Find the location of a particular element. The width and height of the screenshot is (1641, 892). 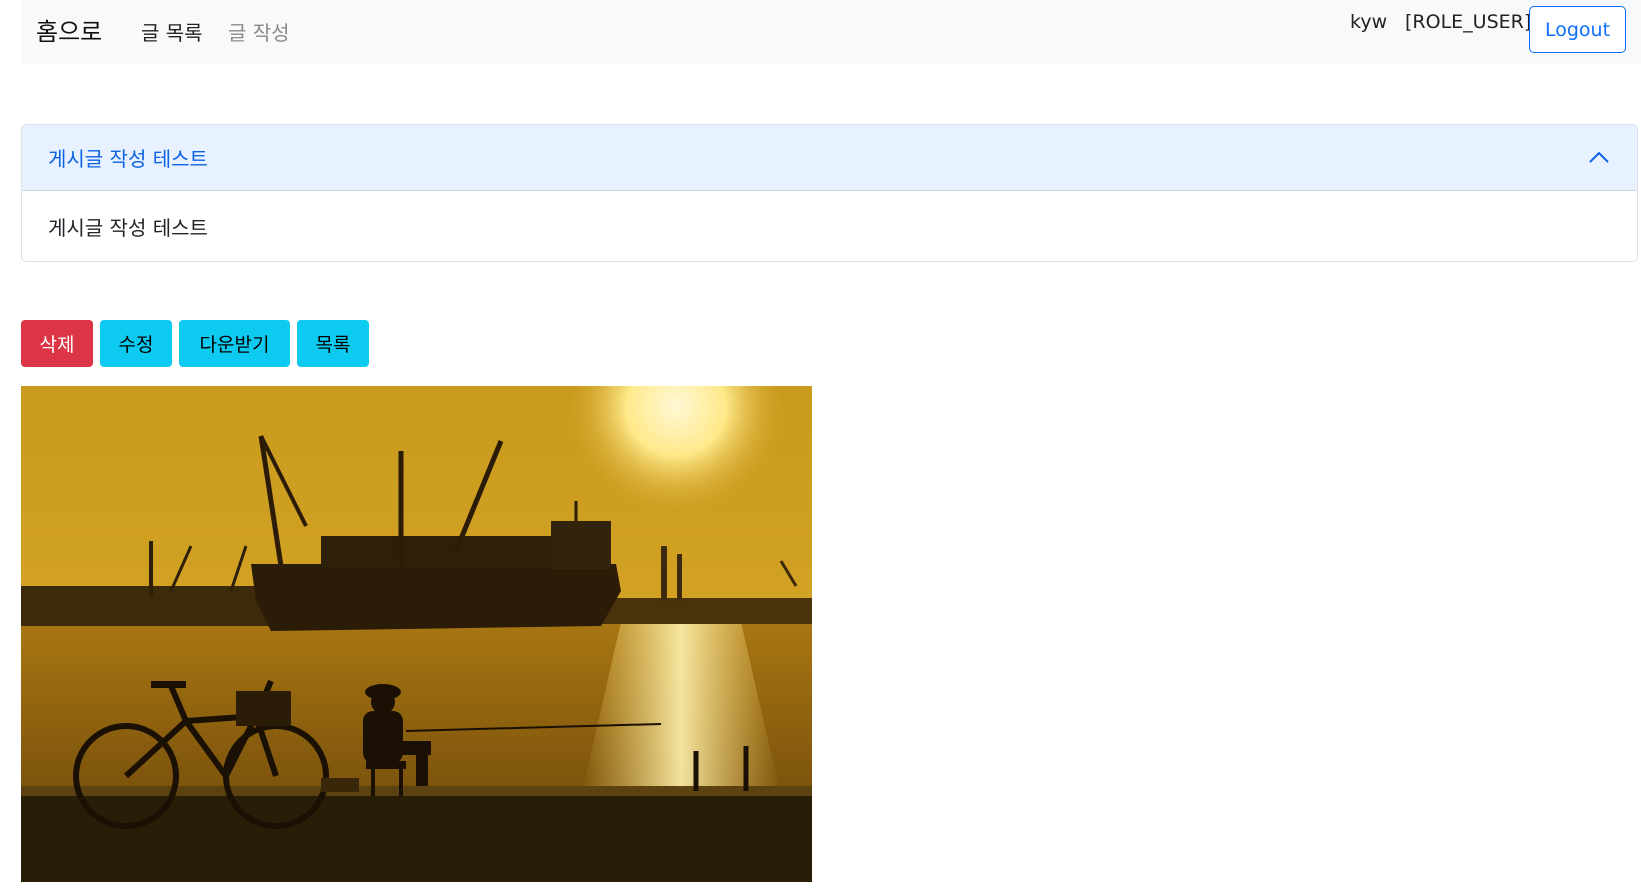

home-link: 홈으로 is located at coordinates (69, 29).